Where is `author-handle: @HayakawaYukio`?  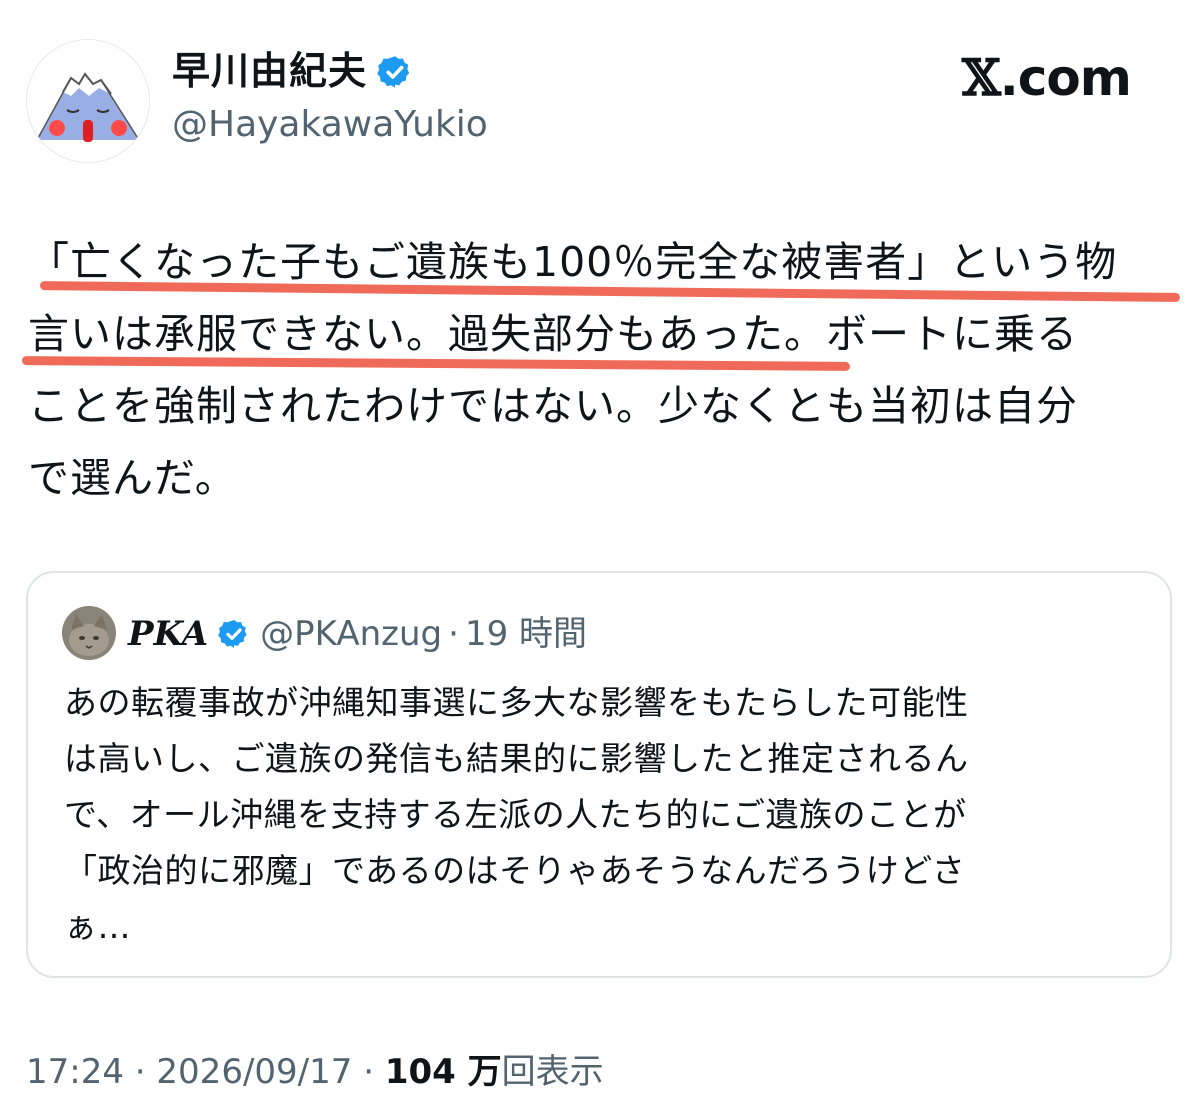 author-handle: @HayakawaYukio is located at coordinates (330, 125).